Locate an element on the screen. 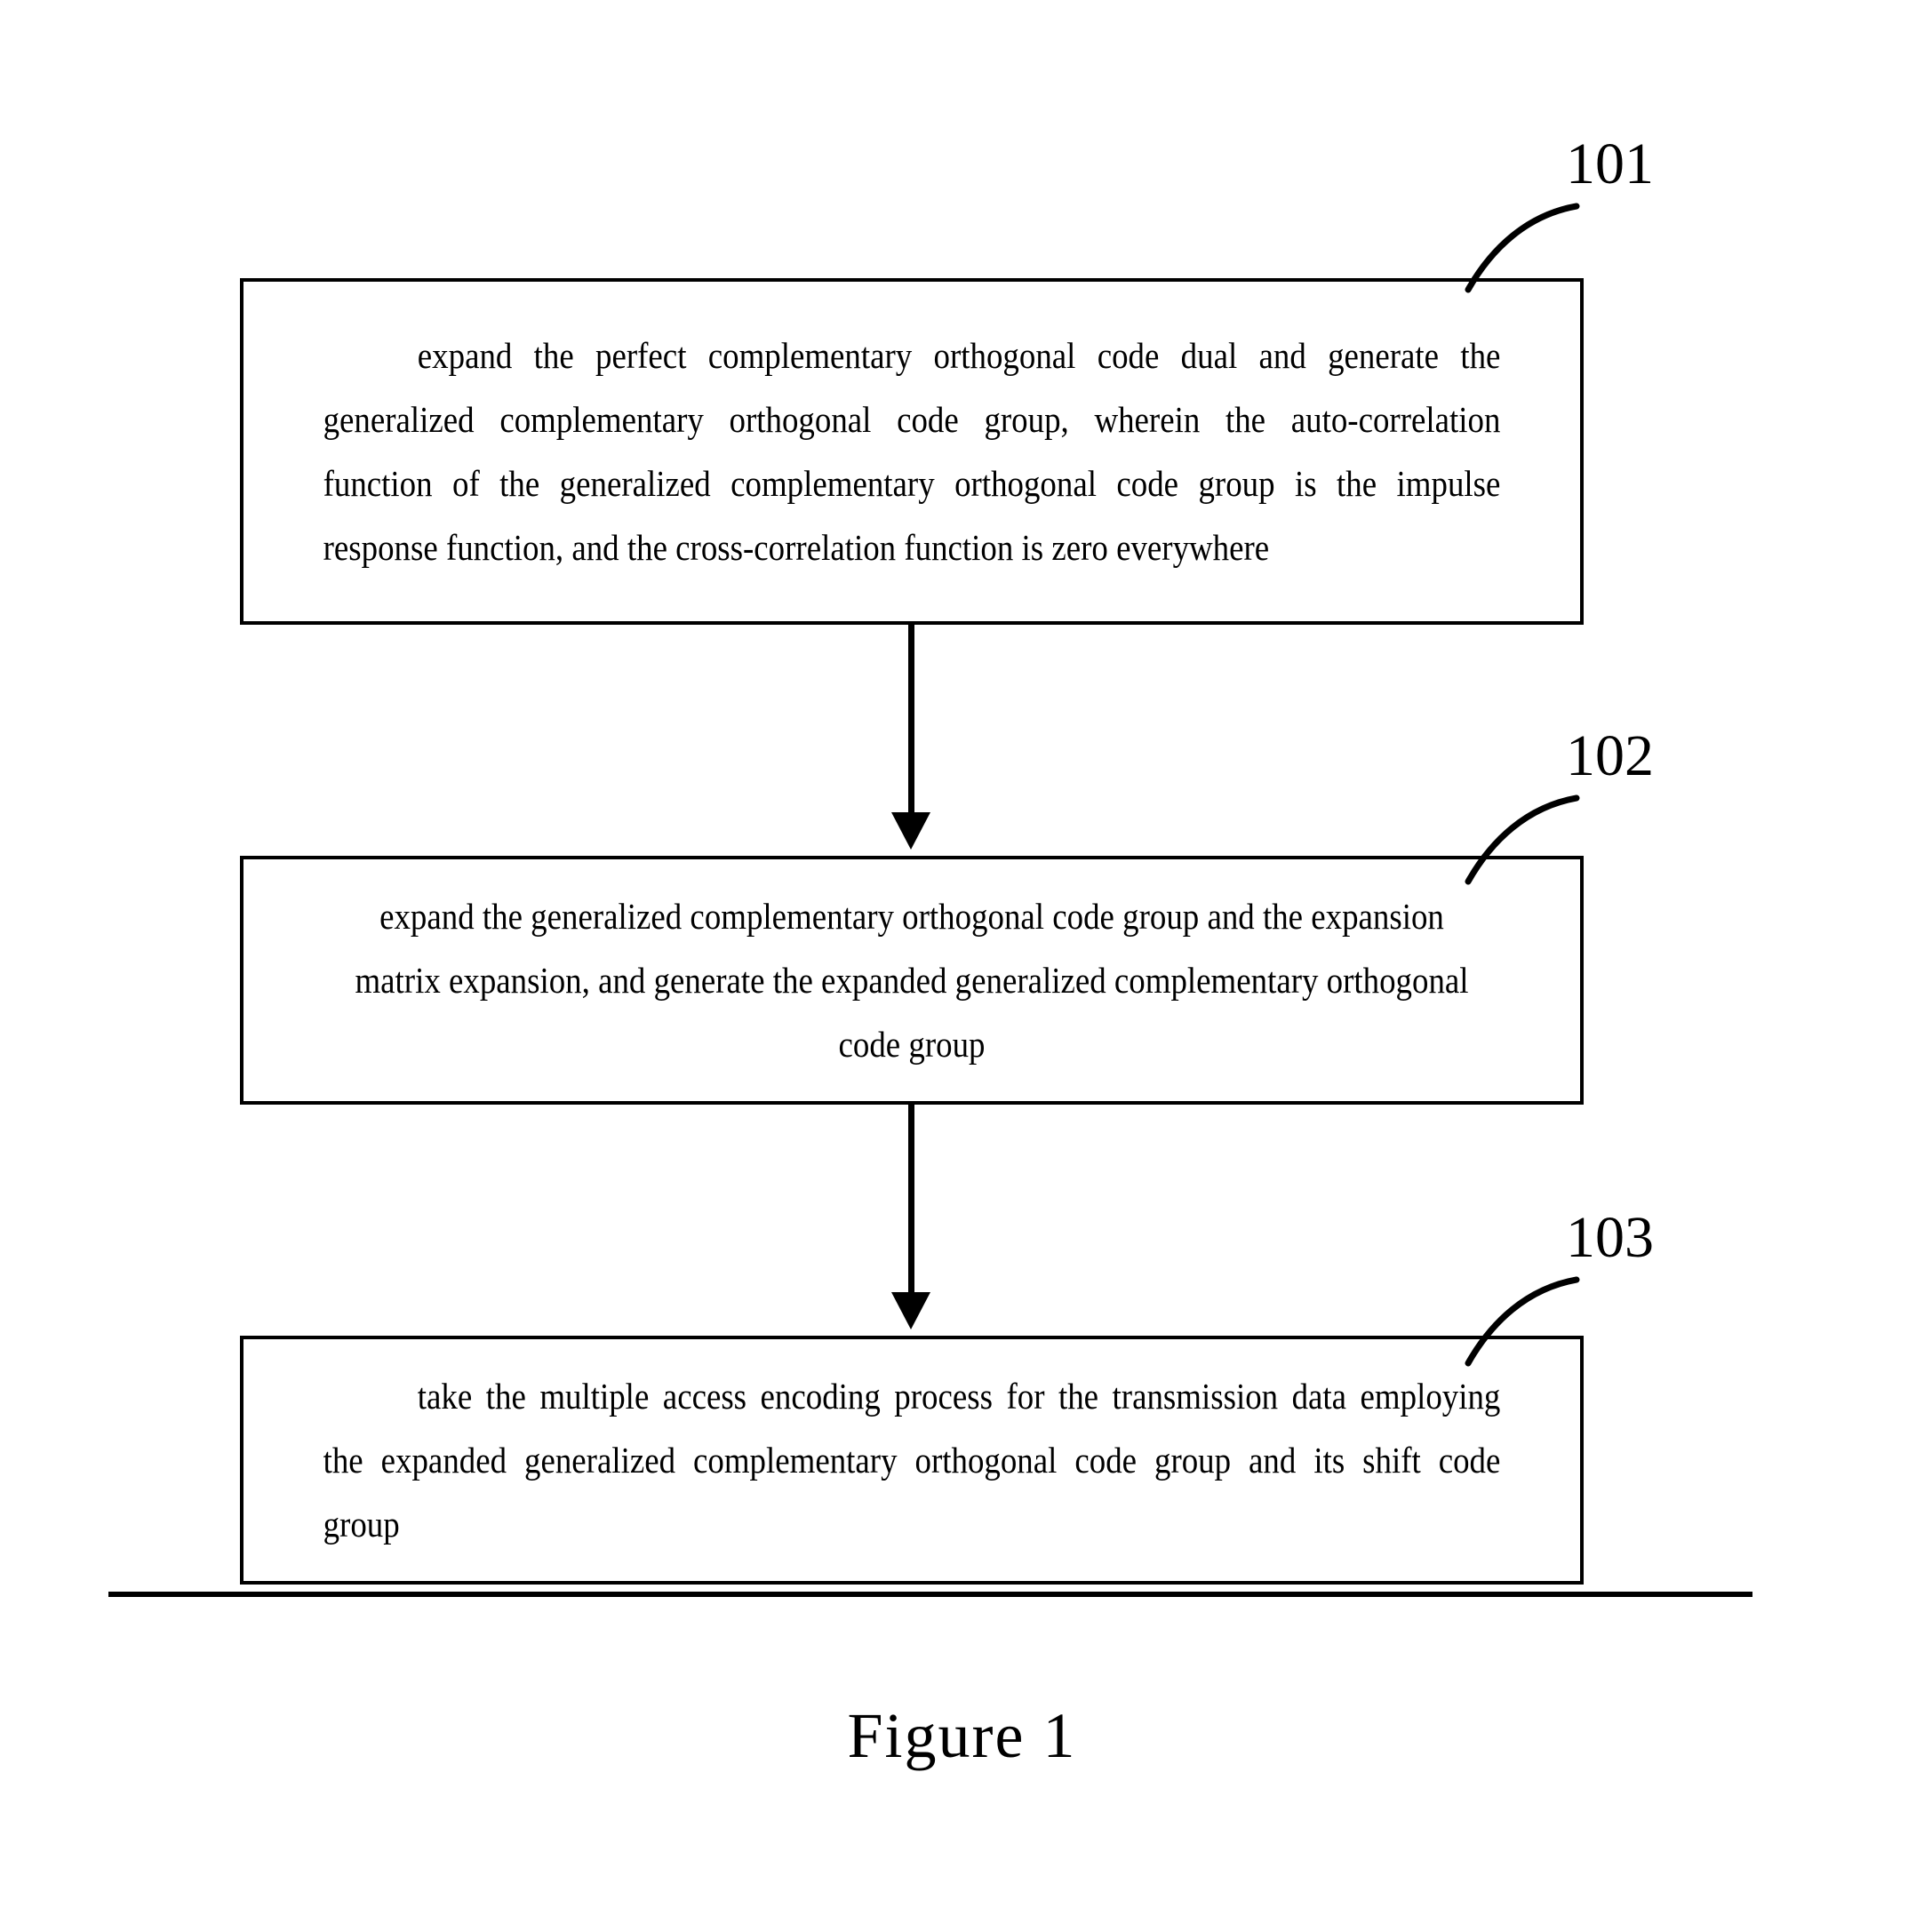  leader-line-102-icon is located at coordinates (1522, 839).